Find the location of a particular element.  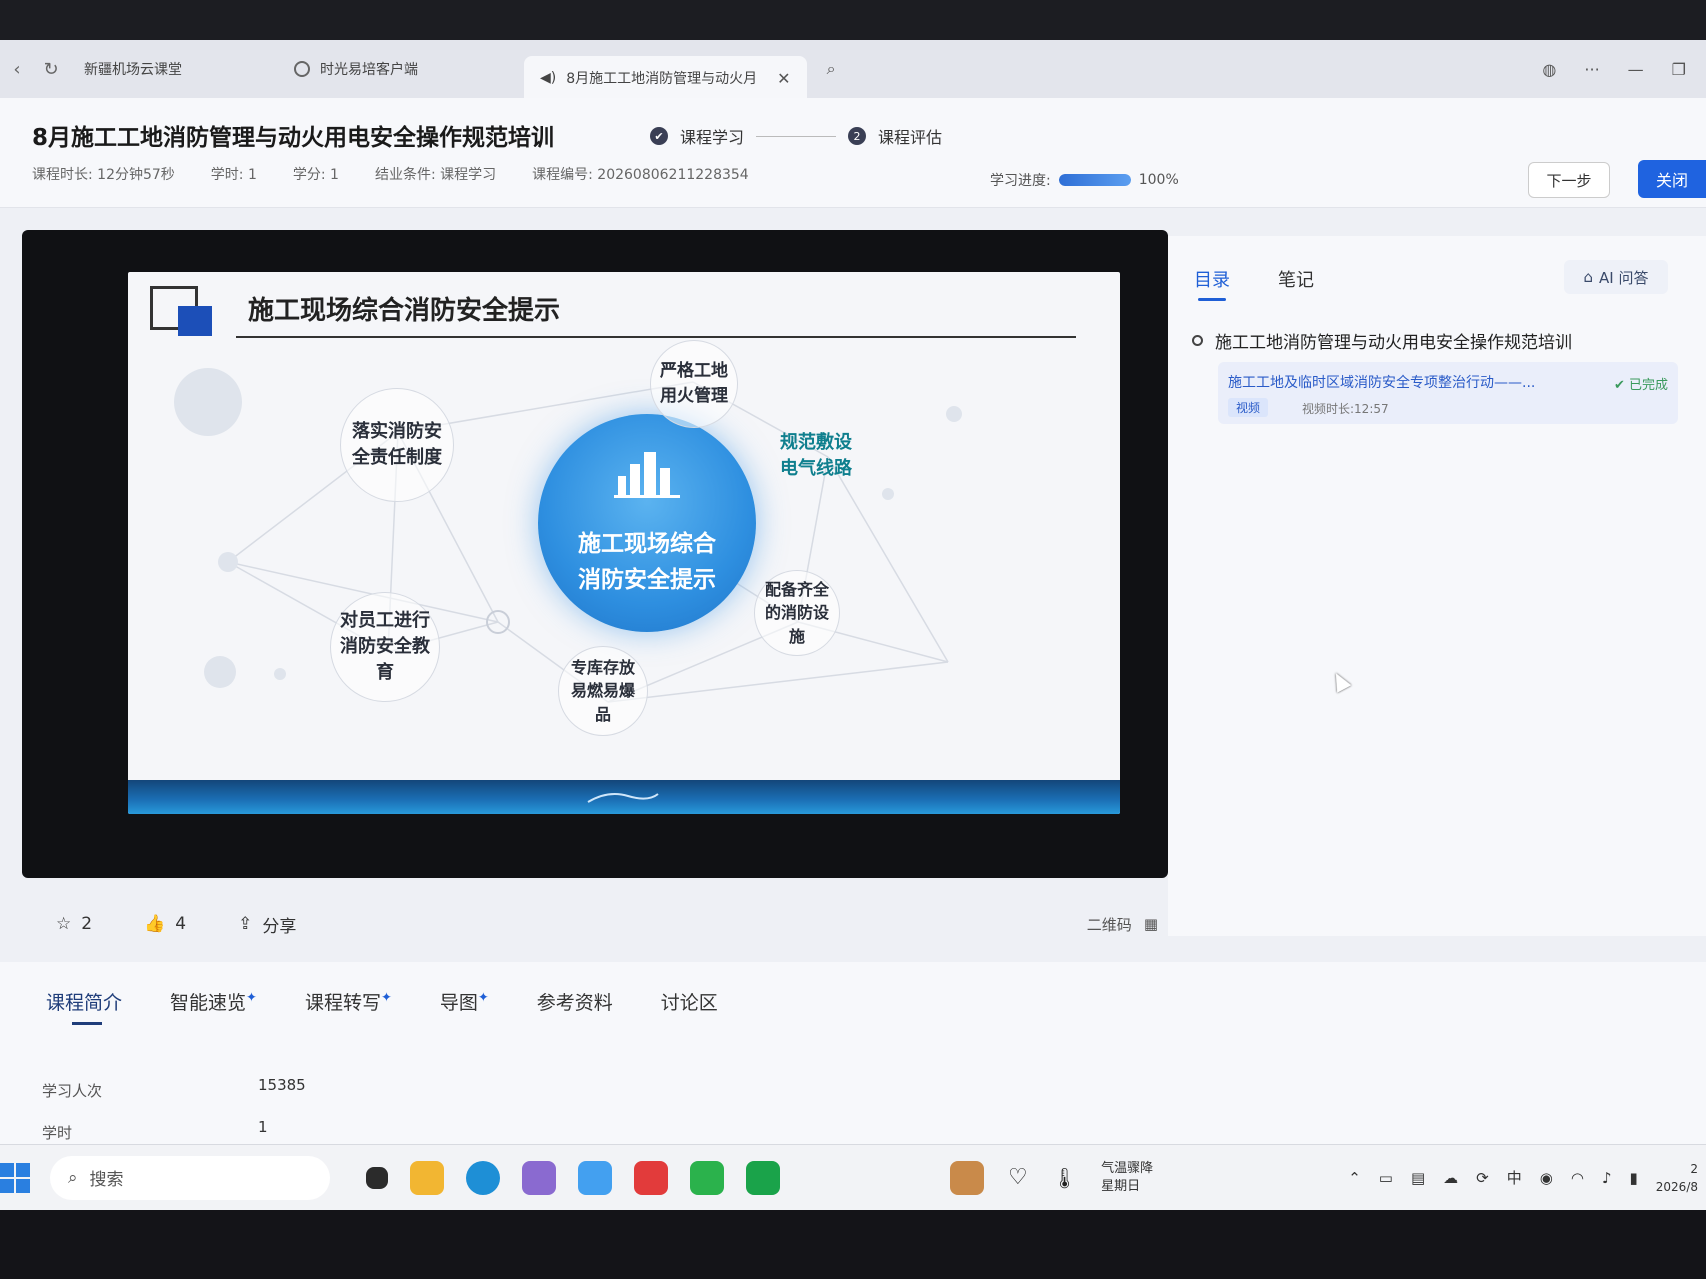

step-divider is located at coordinates (796, 136).